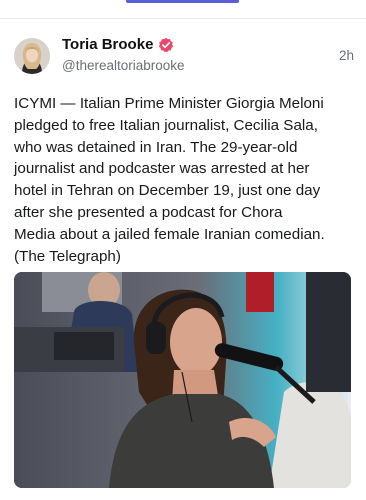 Image resolution: width=366 pixels, height=500 pixels. Describe the element at coordinates (183, 9) in the screenshot. I see `top-bar` at that location.